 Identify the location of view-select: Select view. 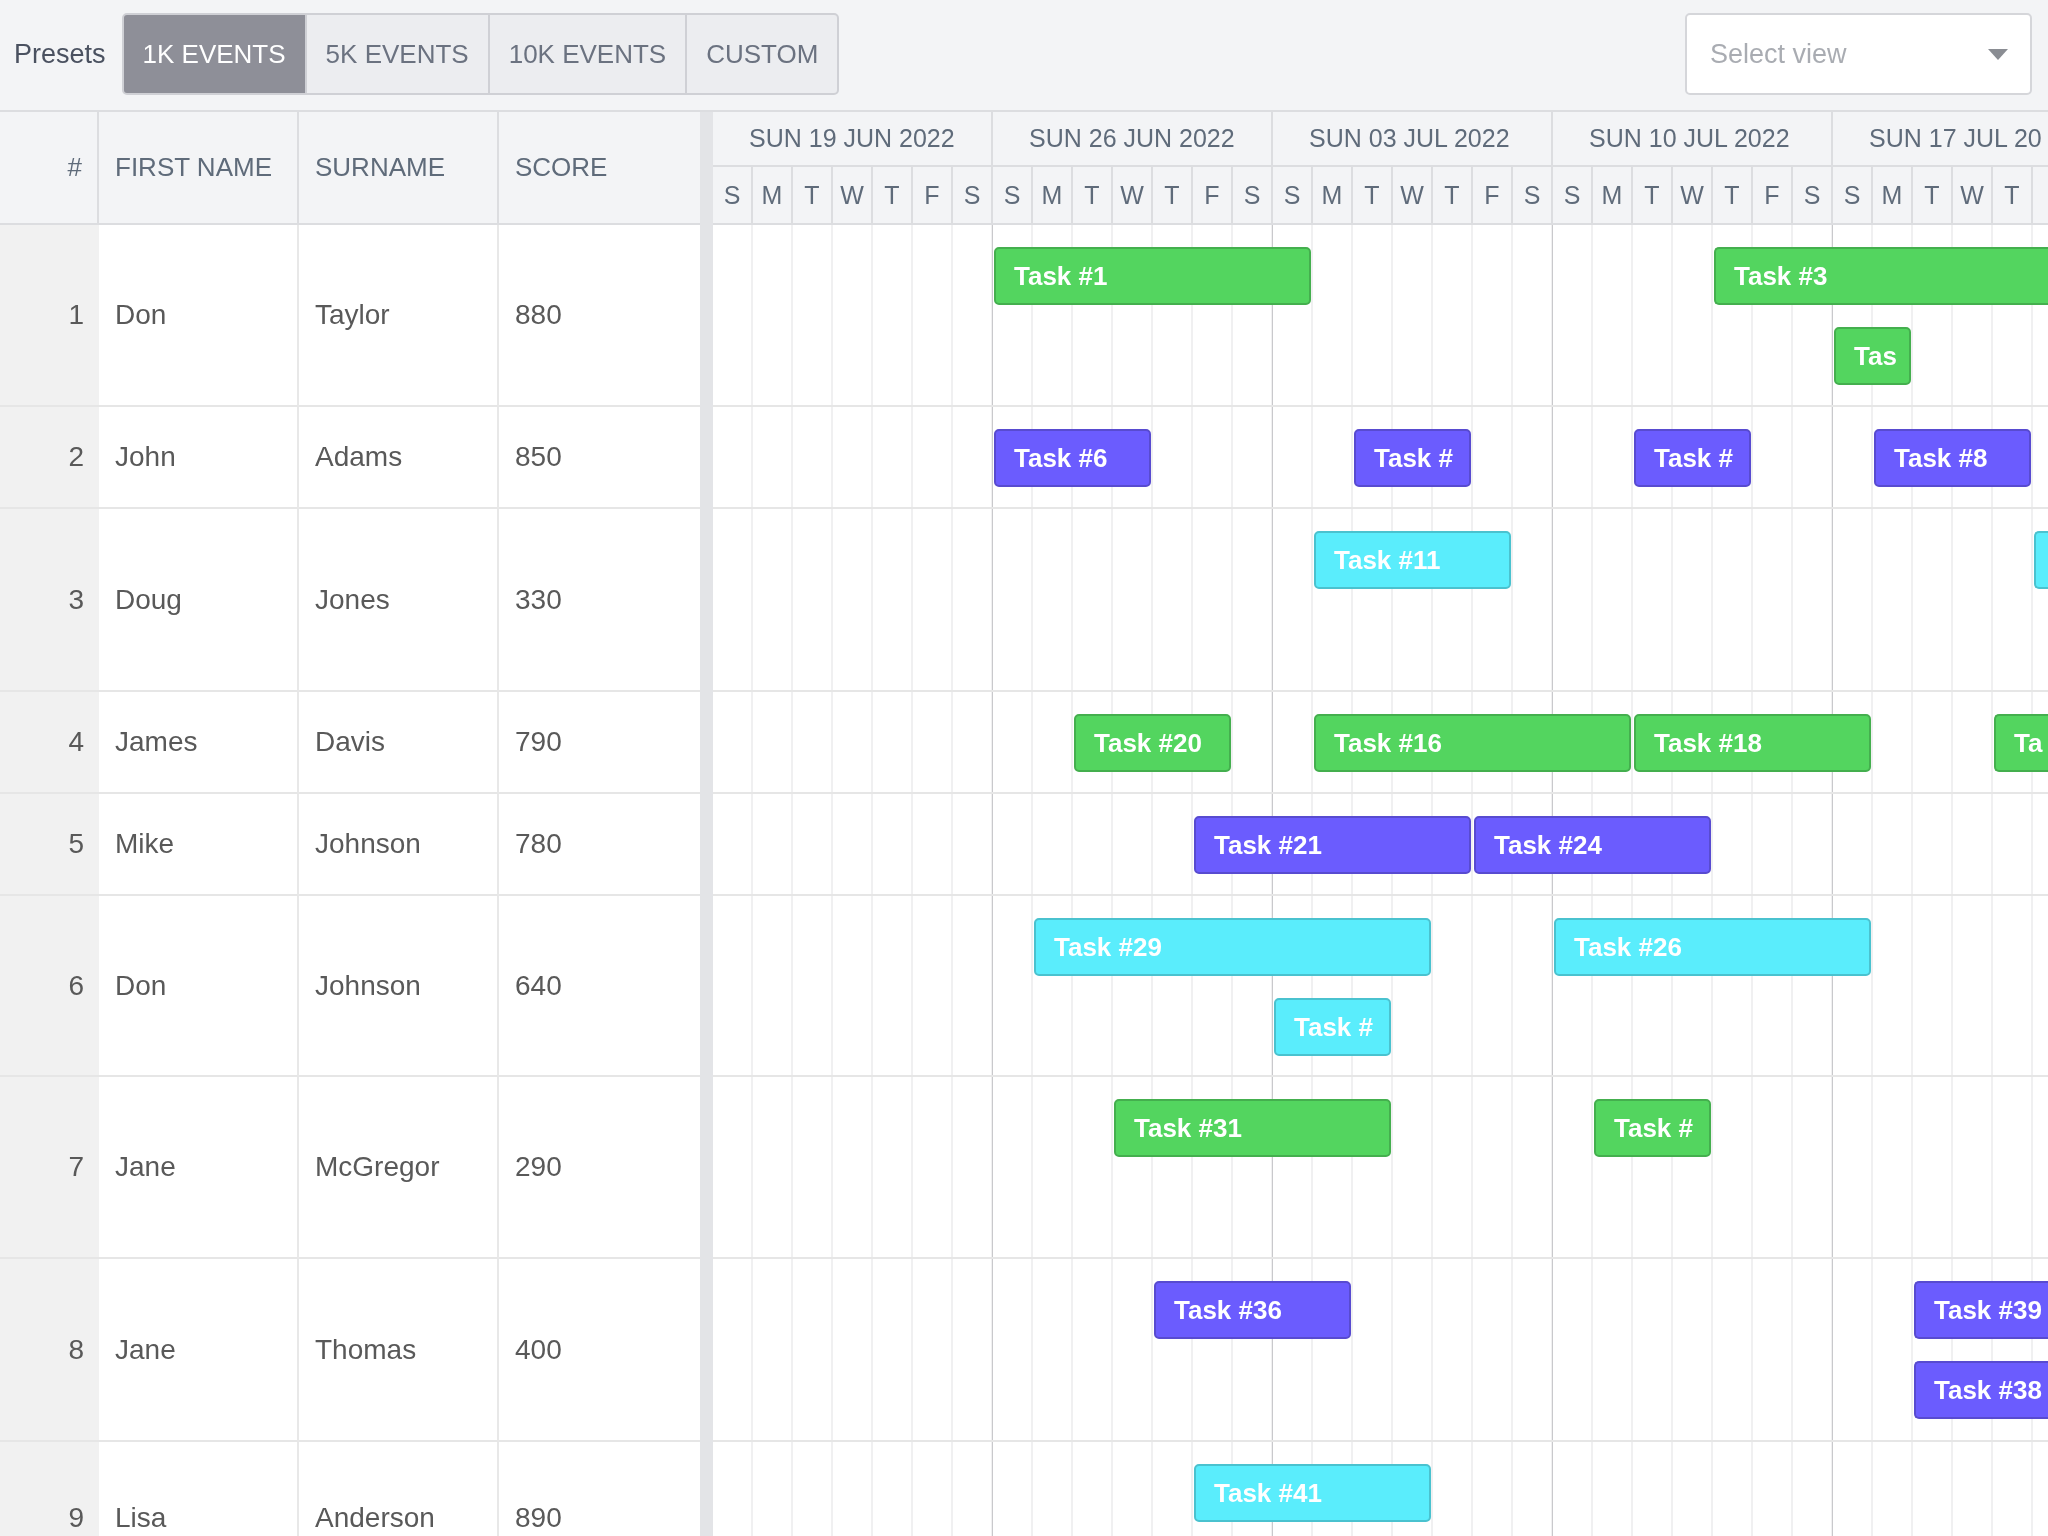
(1858, 54).